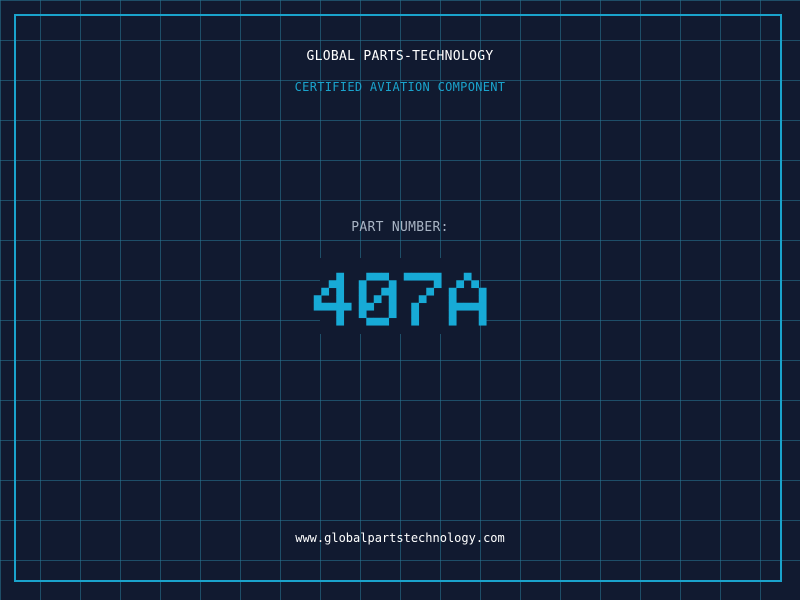 The image size is (800, 600). Describe the element at coordinates (400, 538) in the screenshot. I see `website-url: www.globalpartstechnology.com` at that location.